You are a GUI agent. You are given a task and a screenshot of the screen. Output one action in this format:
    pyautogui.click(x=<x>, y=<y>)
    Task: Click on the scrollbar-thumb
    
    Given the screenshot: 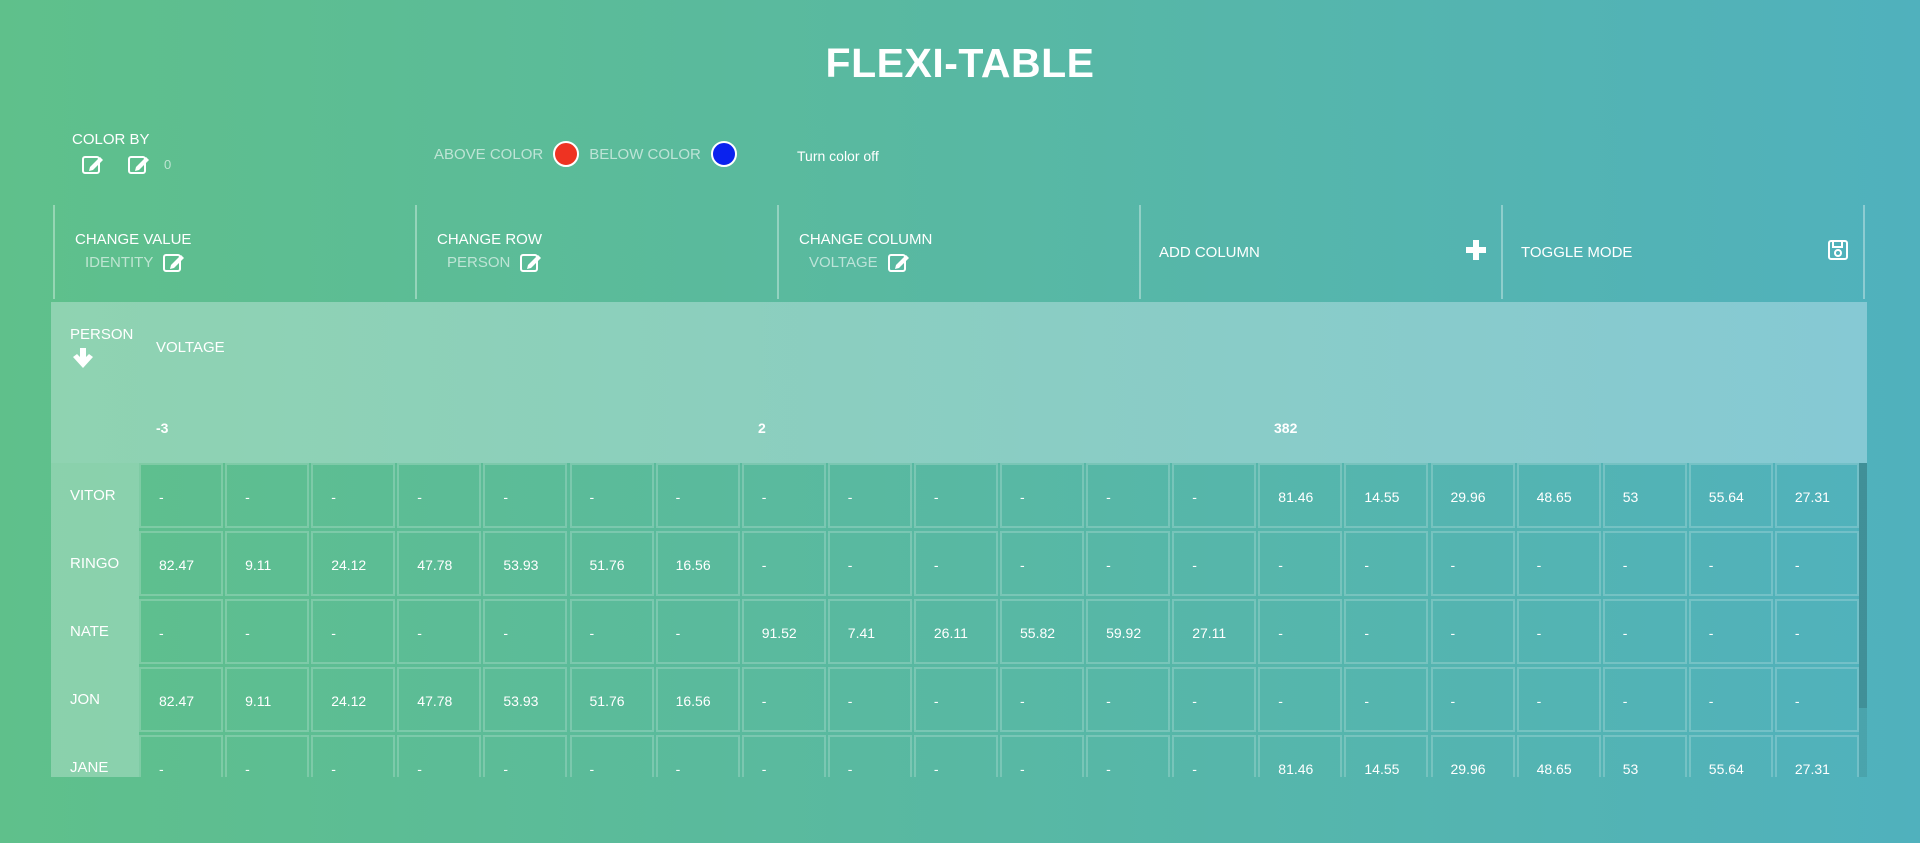 What is the action you would take?
    pyautogui.click(x=1863, y=585)
    